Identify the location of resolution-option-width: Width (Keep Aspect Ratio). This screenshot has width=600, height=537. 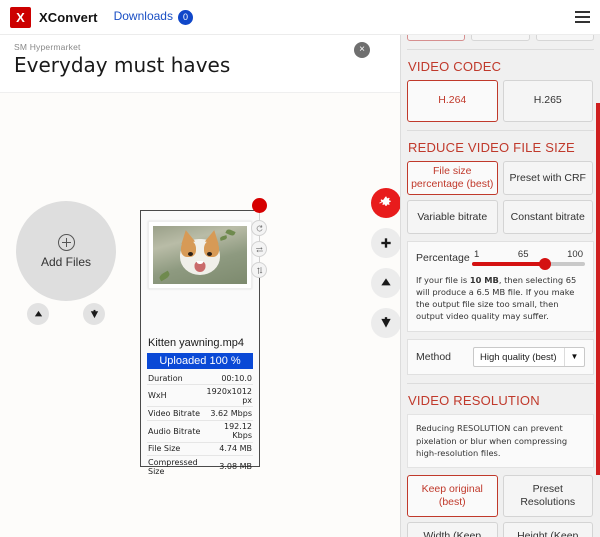
(452, 529).